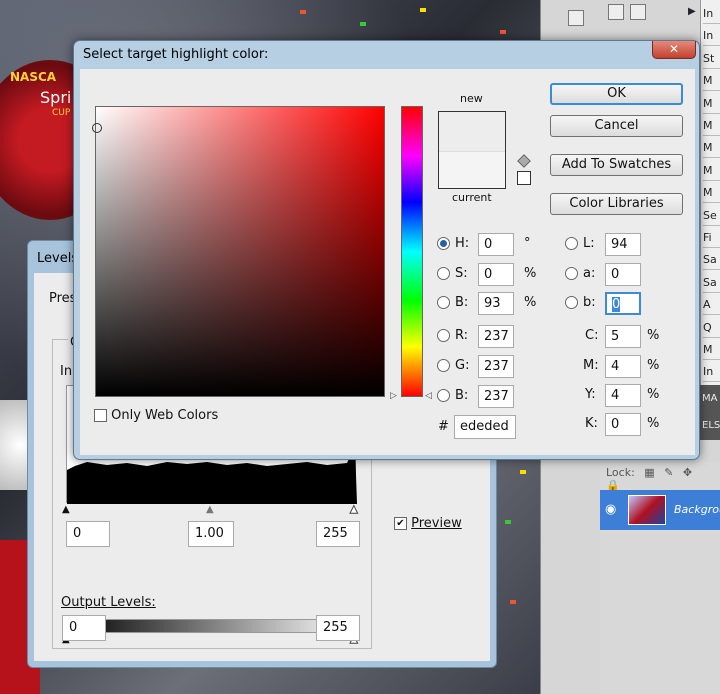 Image resolution: width=720 pixels, height=694 pixels. I want to click on radio-lab-b, so click(571, 302).